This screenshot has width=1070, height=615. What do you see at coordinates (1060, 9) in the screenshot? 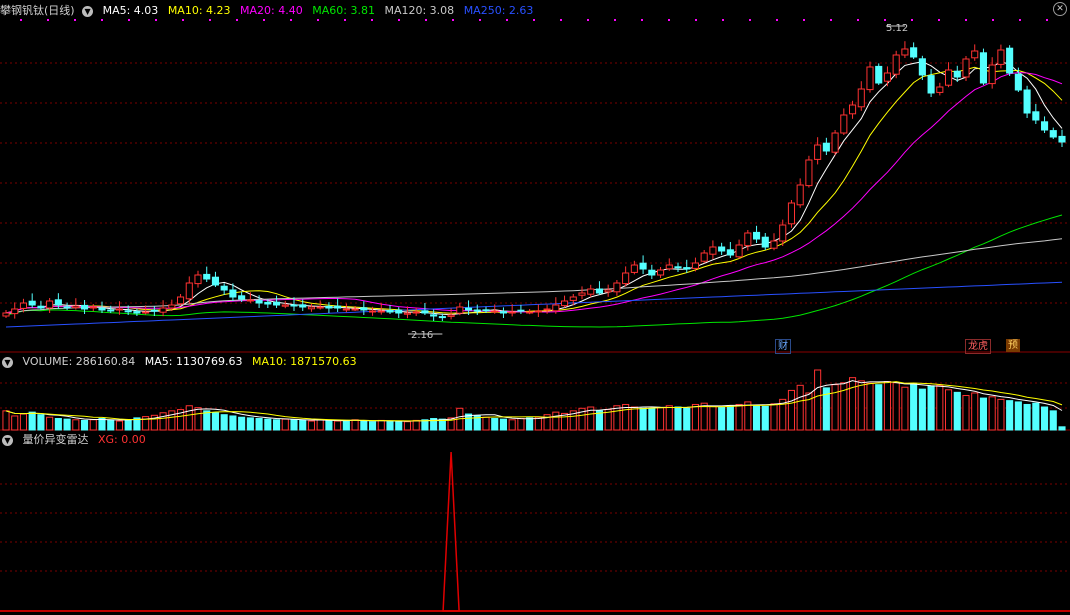
I see `close-icon: ✕` at bounding box center [1060, 9].